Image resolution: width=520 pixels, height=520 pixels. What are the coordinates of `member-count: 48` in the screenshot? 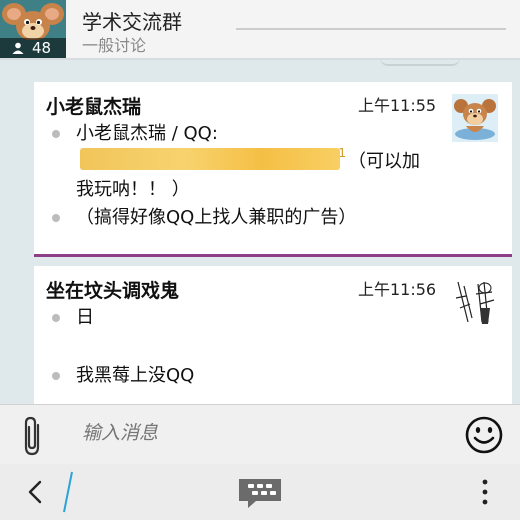 It's located at (42, 48).